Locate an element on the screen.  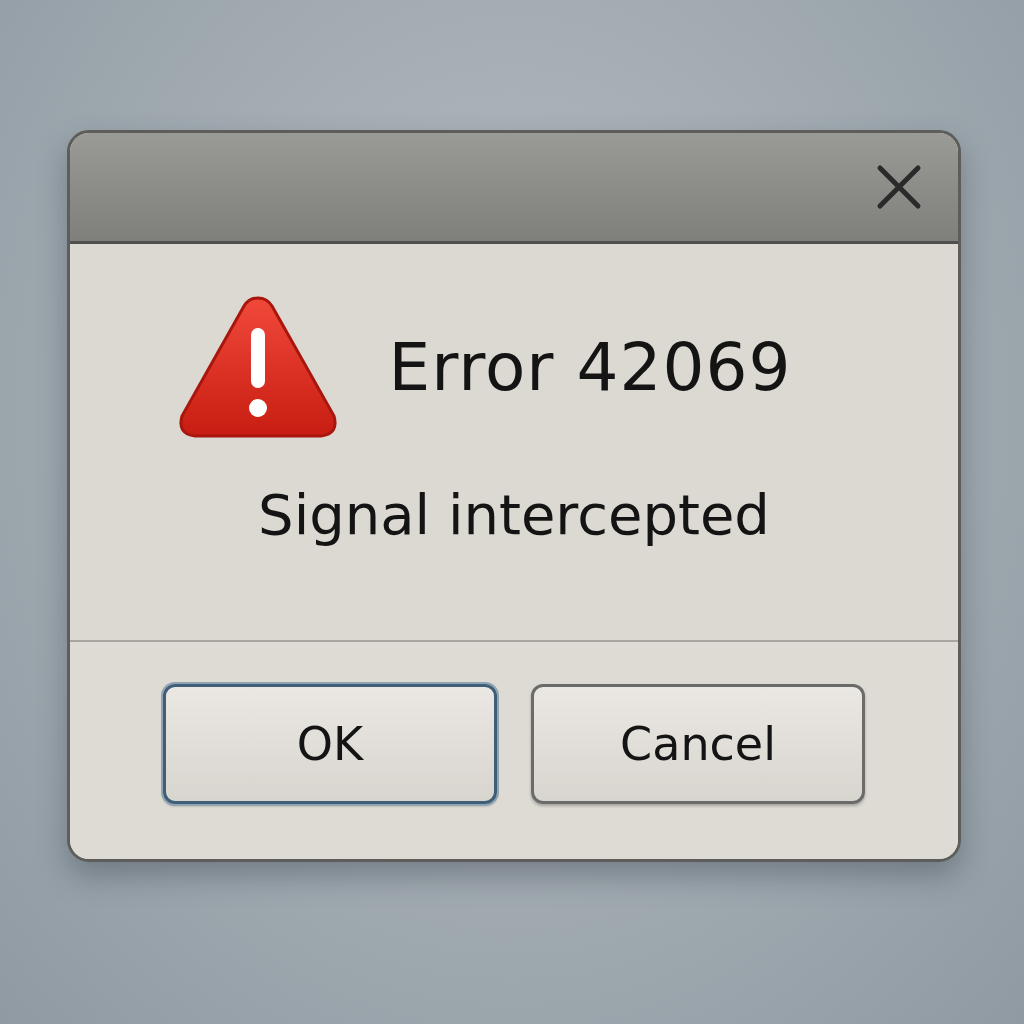
error-message: Signal intercepted is located at coordinates (514, 514).